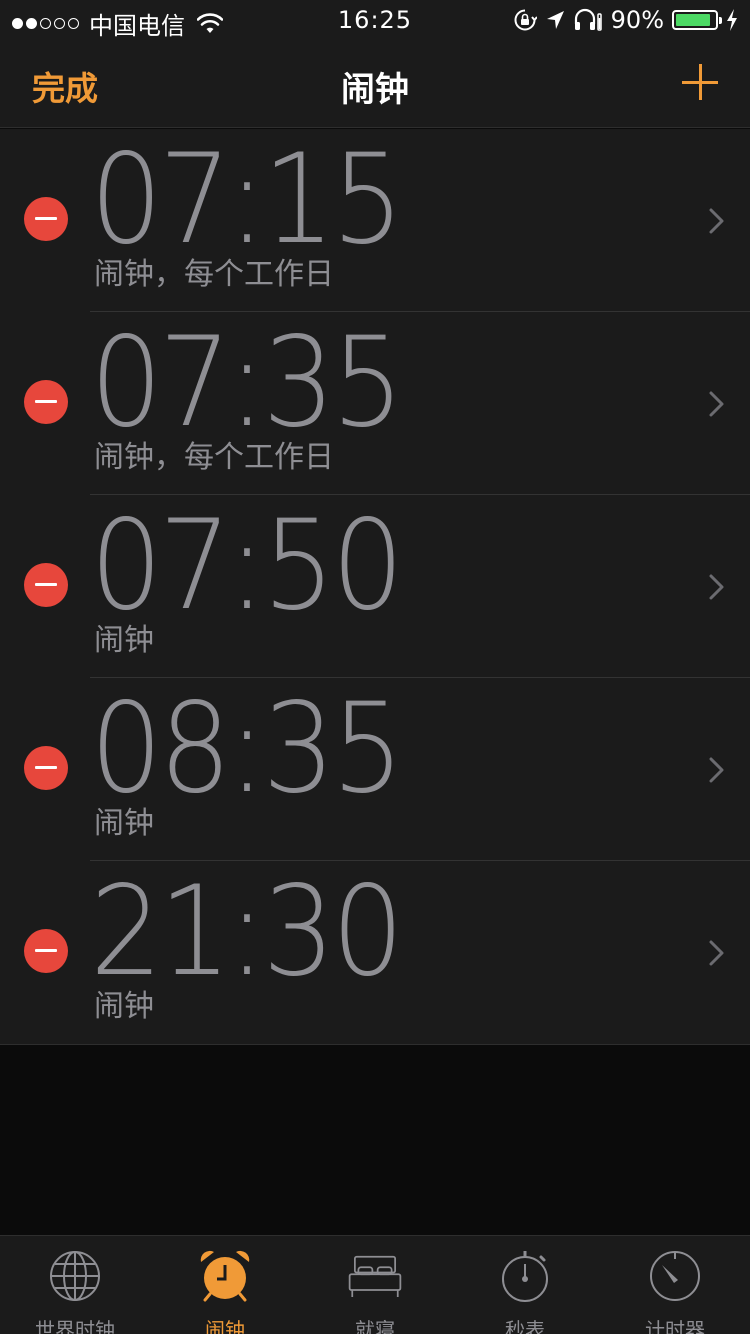  Describe the element at coordinates (375, 1278) in the screenshot. I see `bed-icon` at that location.